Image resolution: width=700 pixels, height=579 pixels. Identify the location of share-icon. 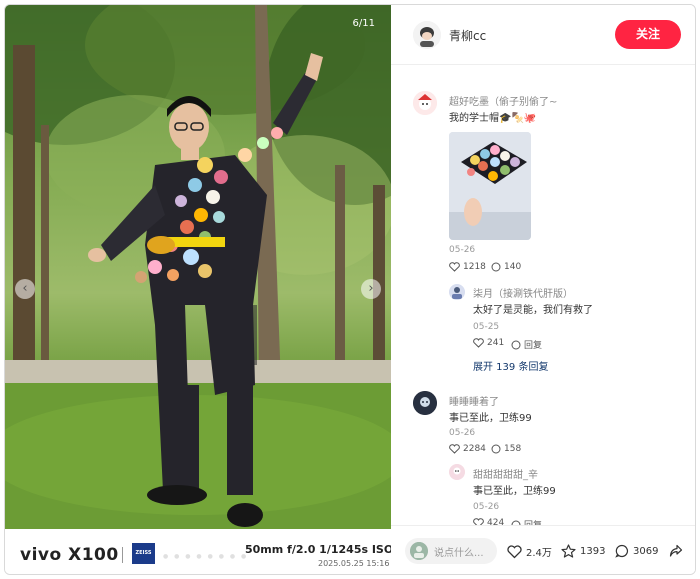
(676, 550).